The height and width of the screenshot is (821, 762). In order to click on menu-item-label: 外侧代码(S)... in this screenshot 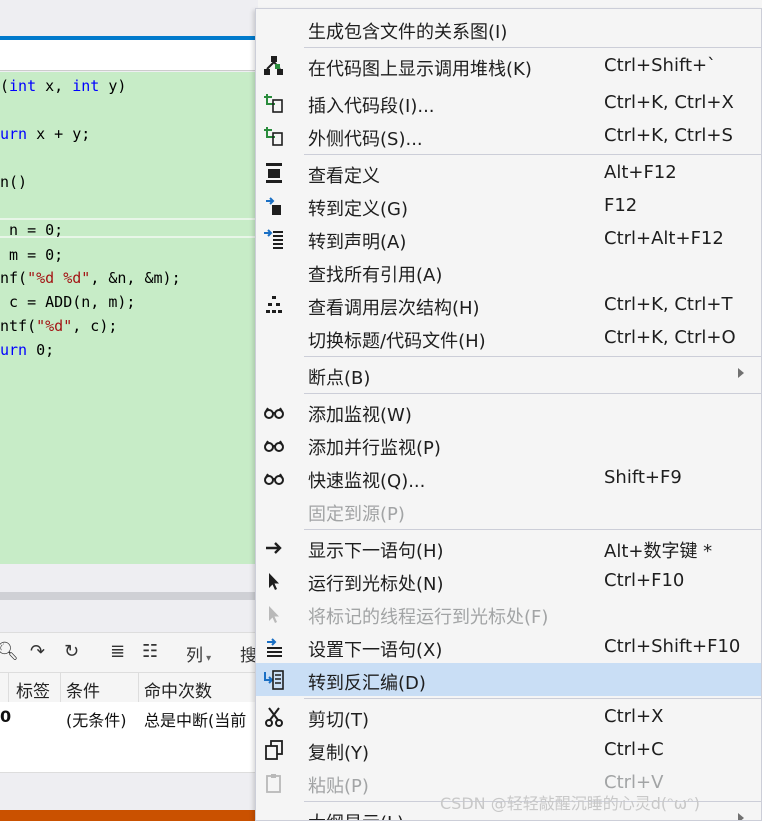, I will do `click(365, 139)`.